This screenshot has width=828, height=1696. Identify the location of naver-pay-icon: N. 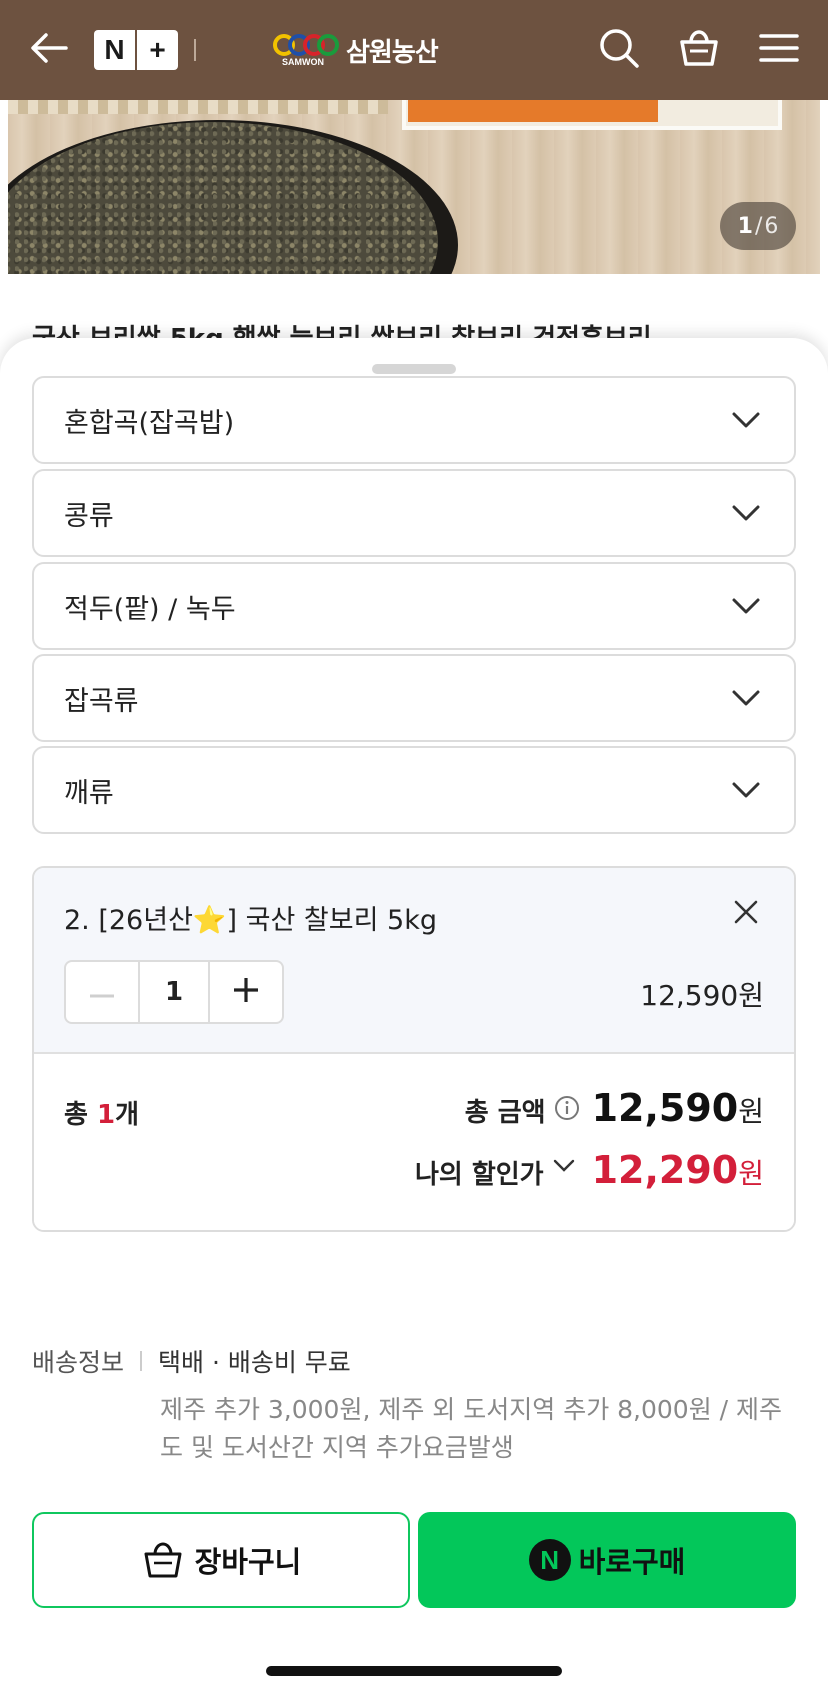
(549, 1560).